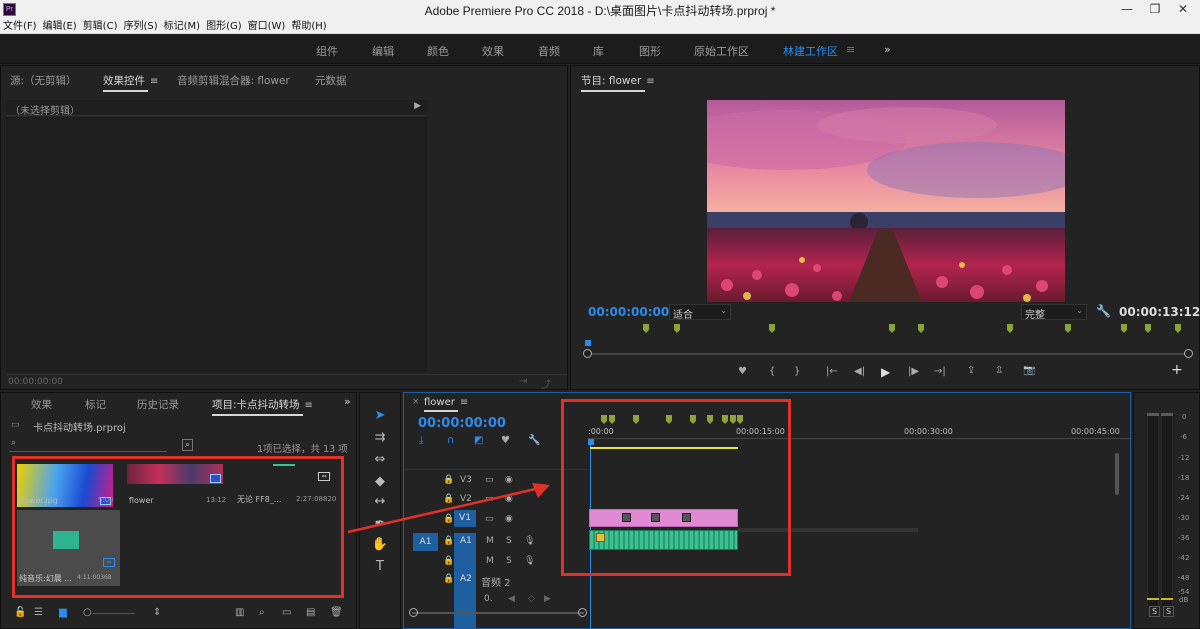  Describe the element at coordinates (380, 416) in the screenshot. I see `selection-tool-icon: ➤` at that location.